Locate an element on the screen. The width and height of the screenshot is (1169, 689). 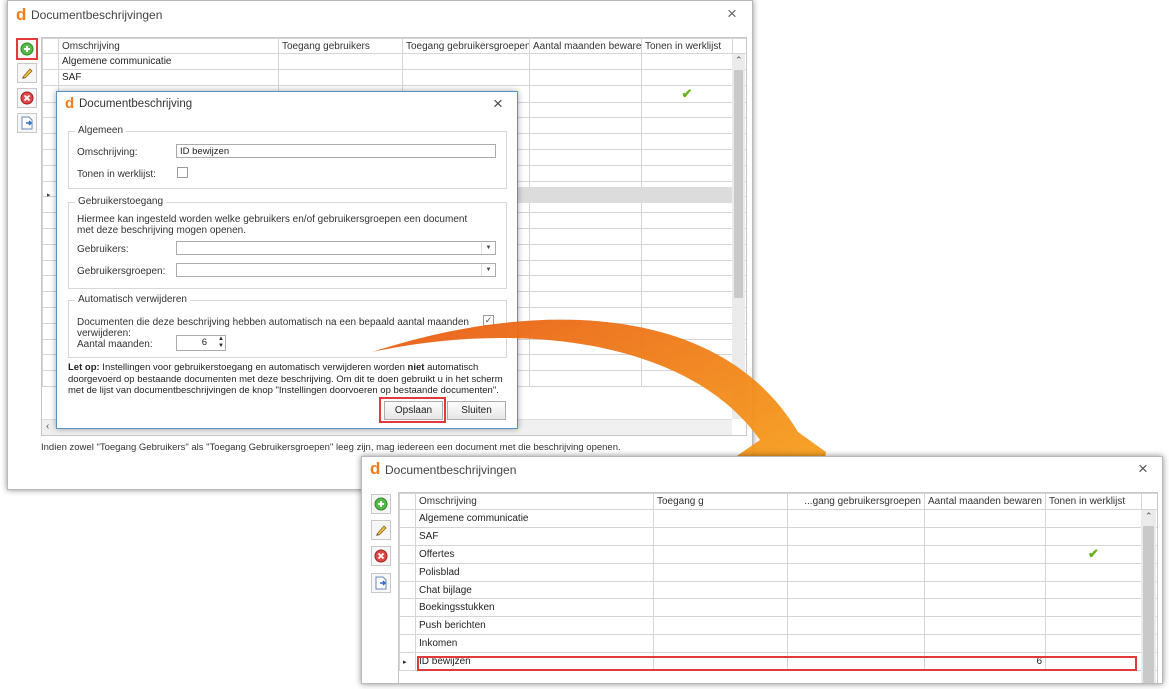
front-vertical-scrollbar: ⌃ is located at coordinates (1148, 596).